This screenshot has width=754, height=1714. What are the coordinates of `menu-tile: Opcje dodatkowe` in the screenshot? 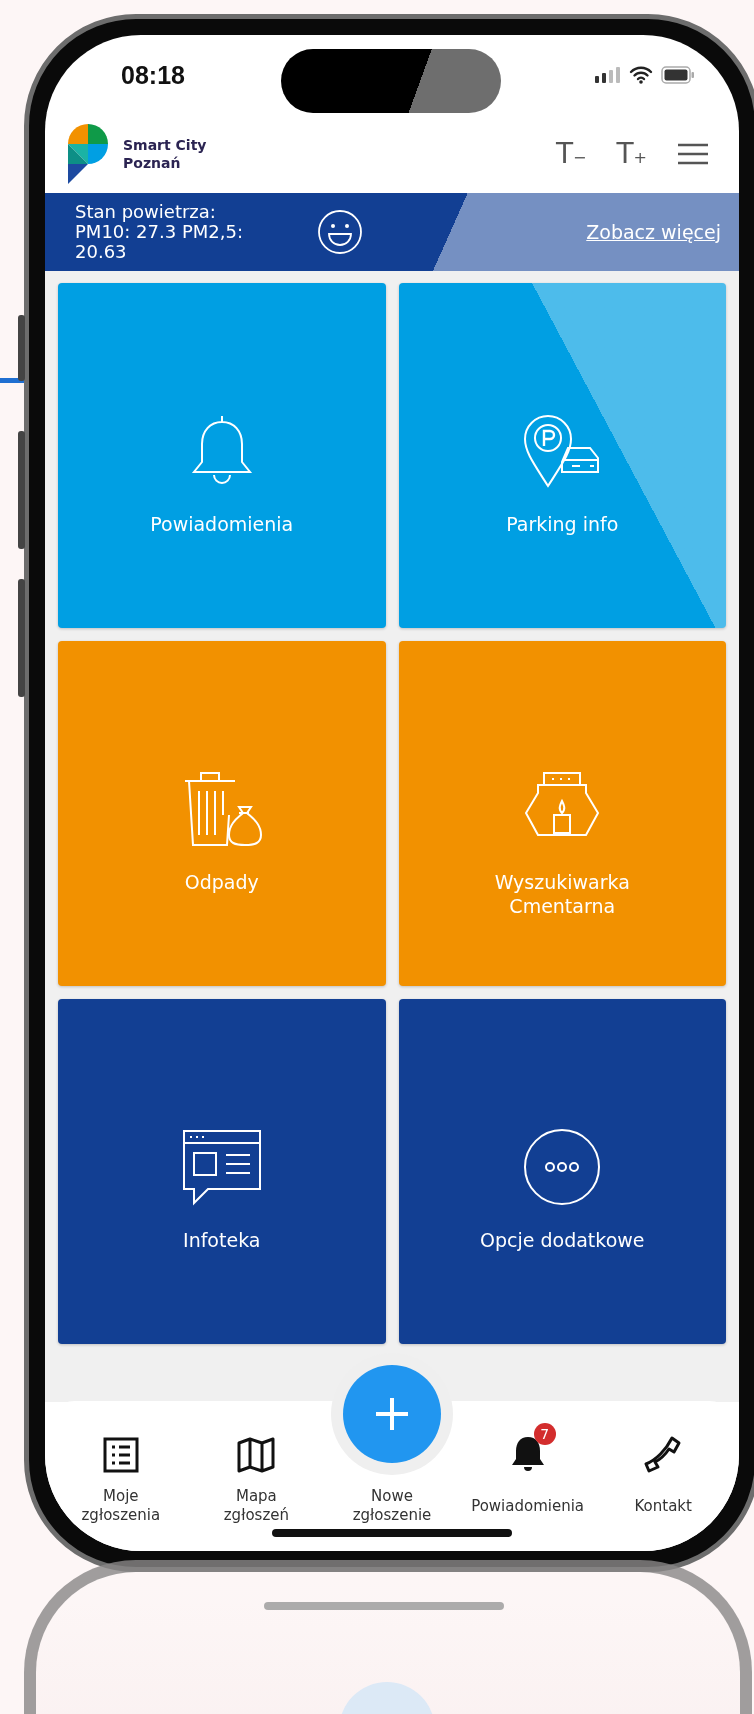 It's located at (562, 1171).